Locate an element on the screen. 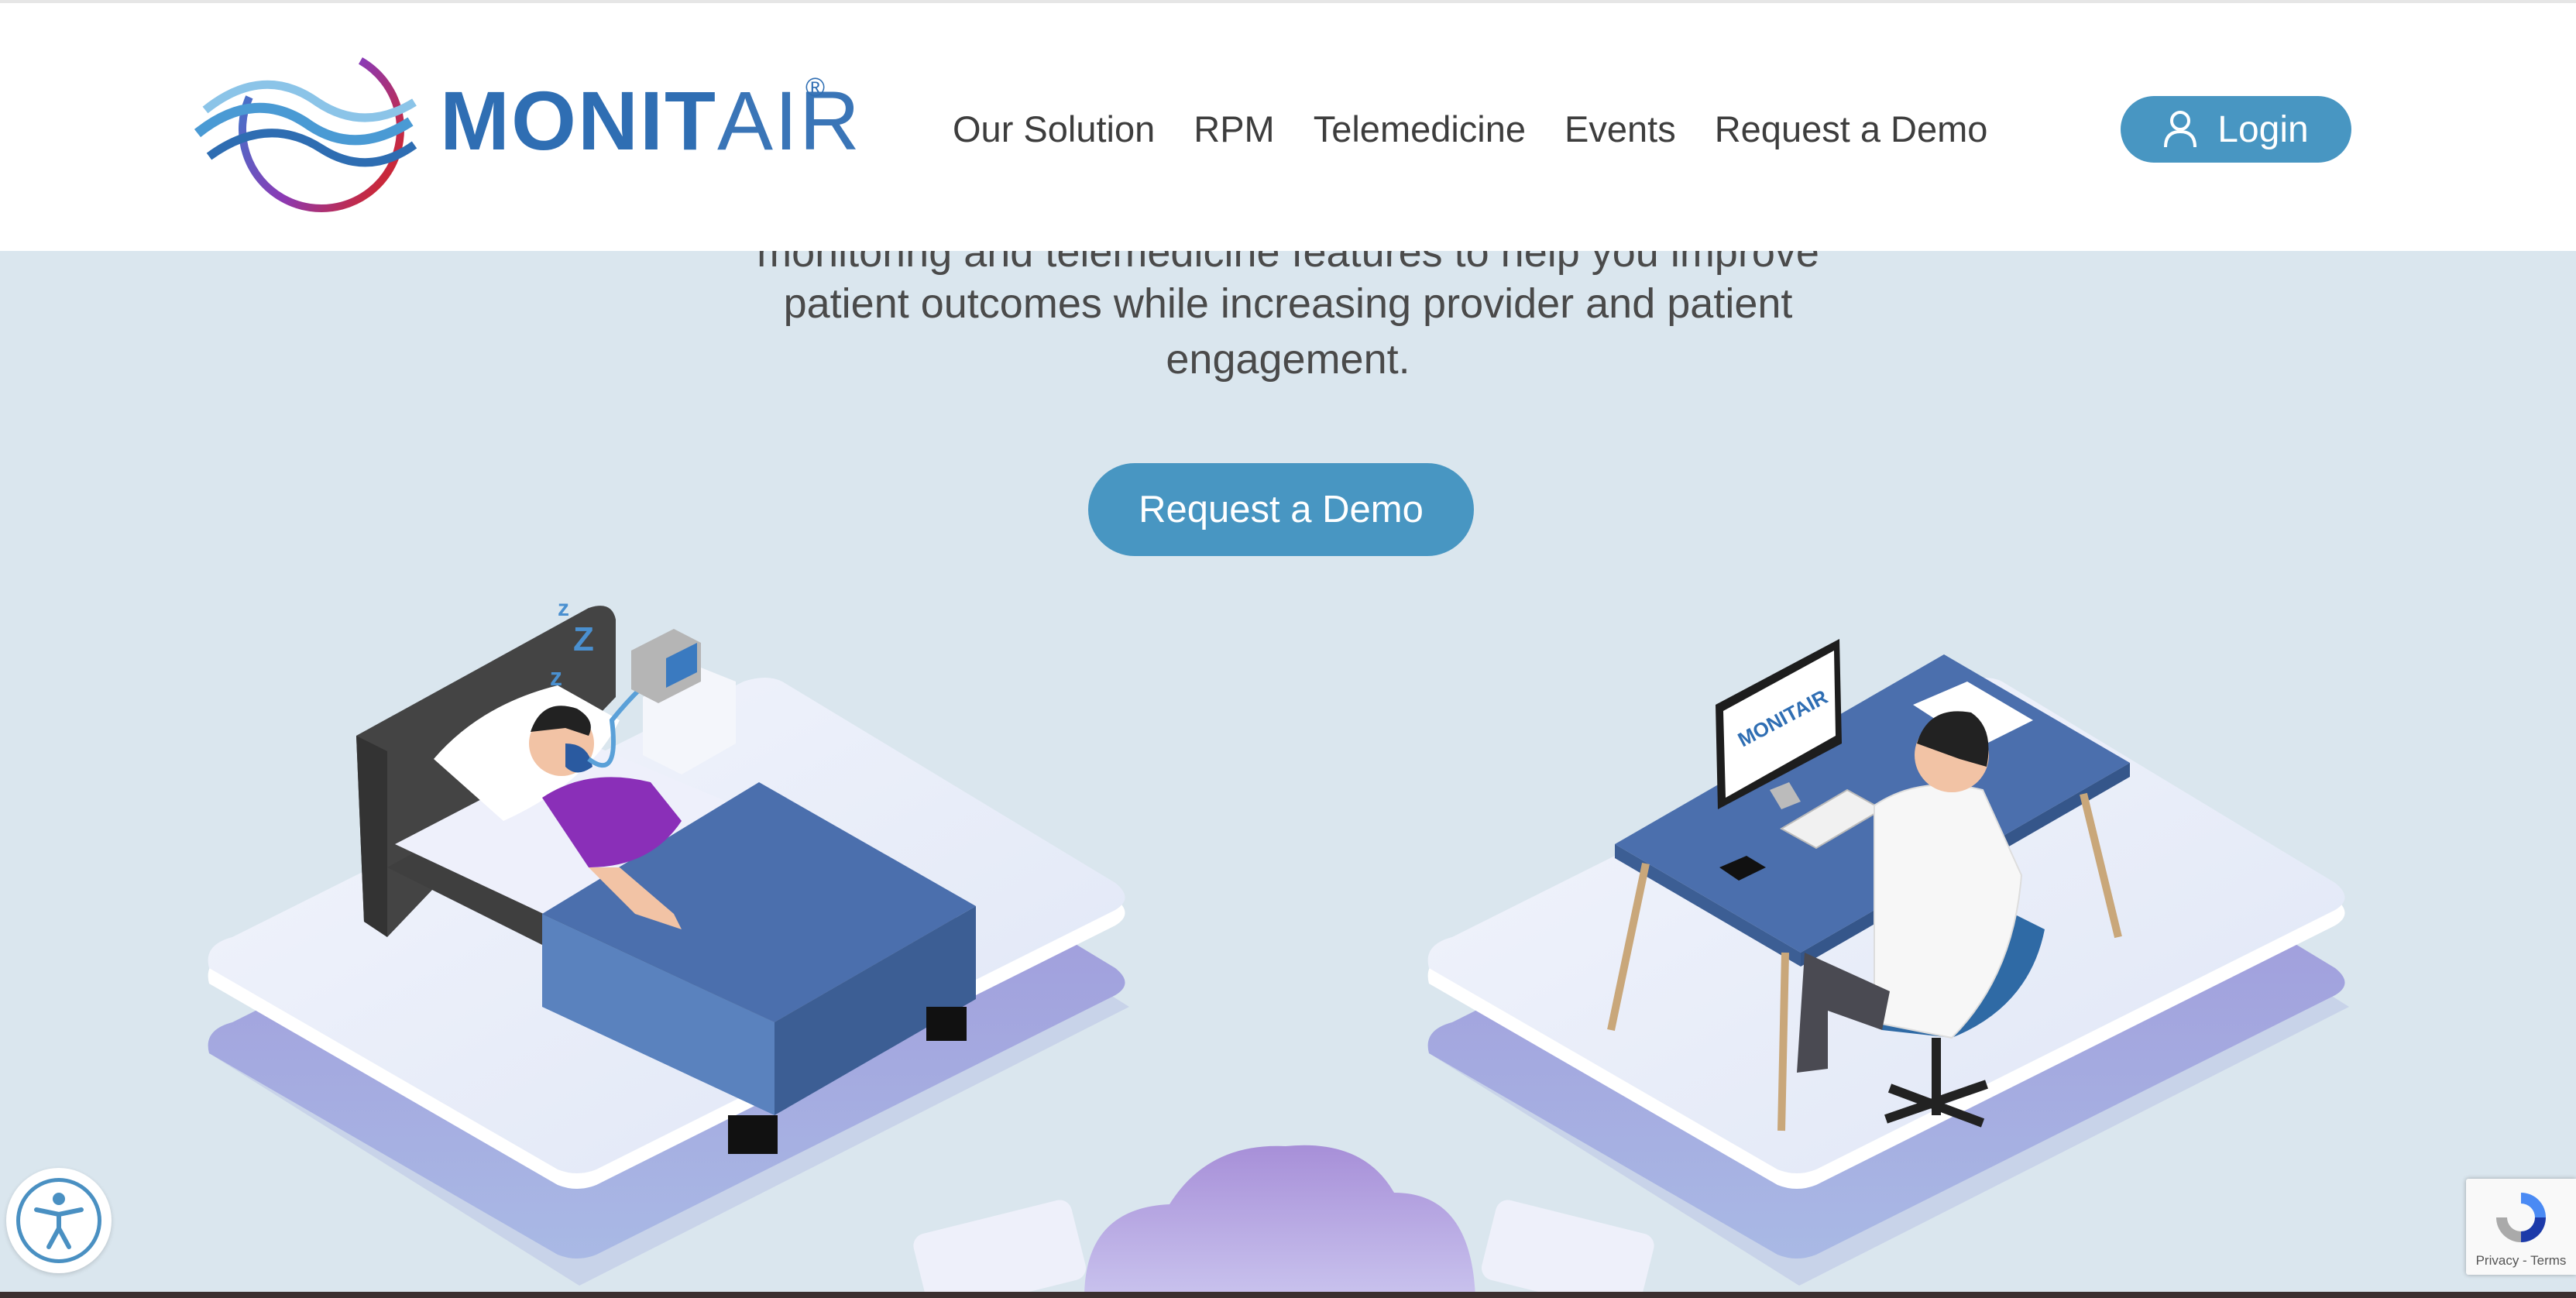 This screenshot has width=2576, height=1298. nav-telemedicine: Telemedicine is located at coordinates (1420, 129).